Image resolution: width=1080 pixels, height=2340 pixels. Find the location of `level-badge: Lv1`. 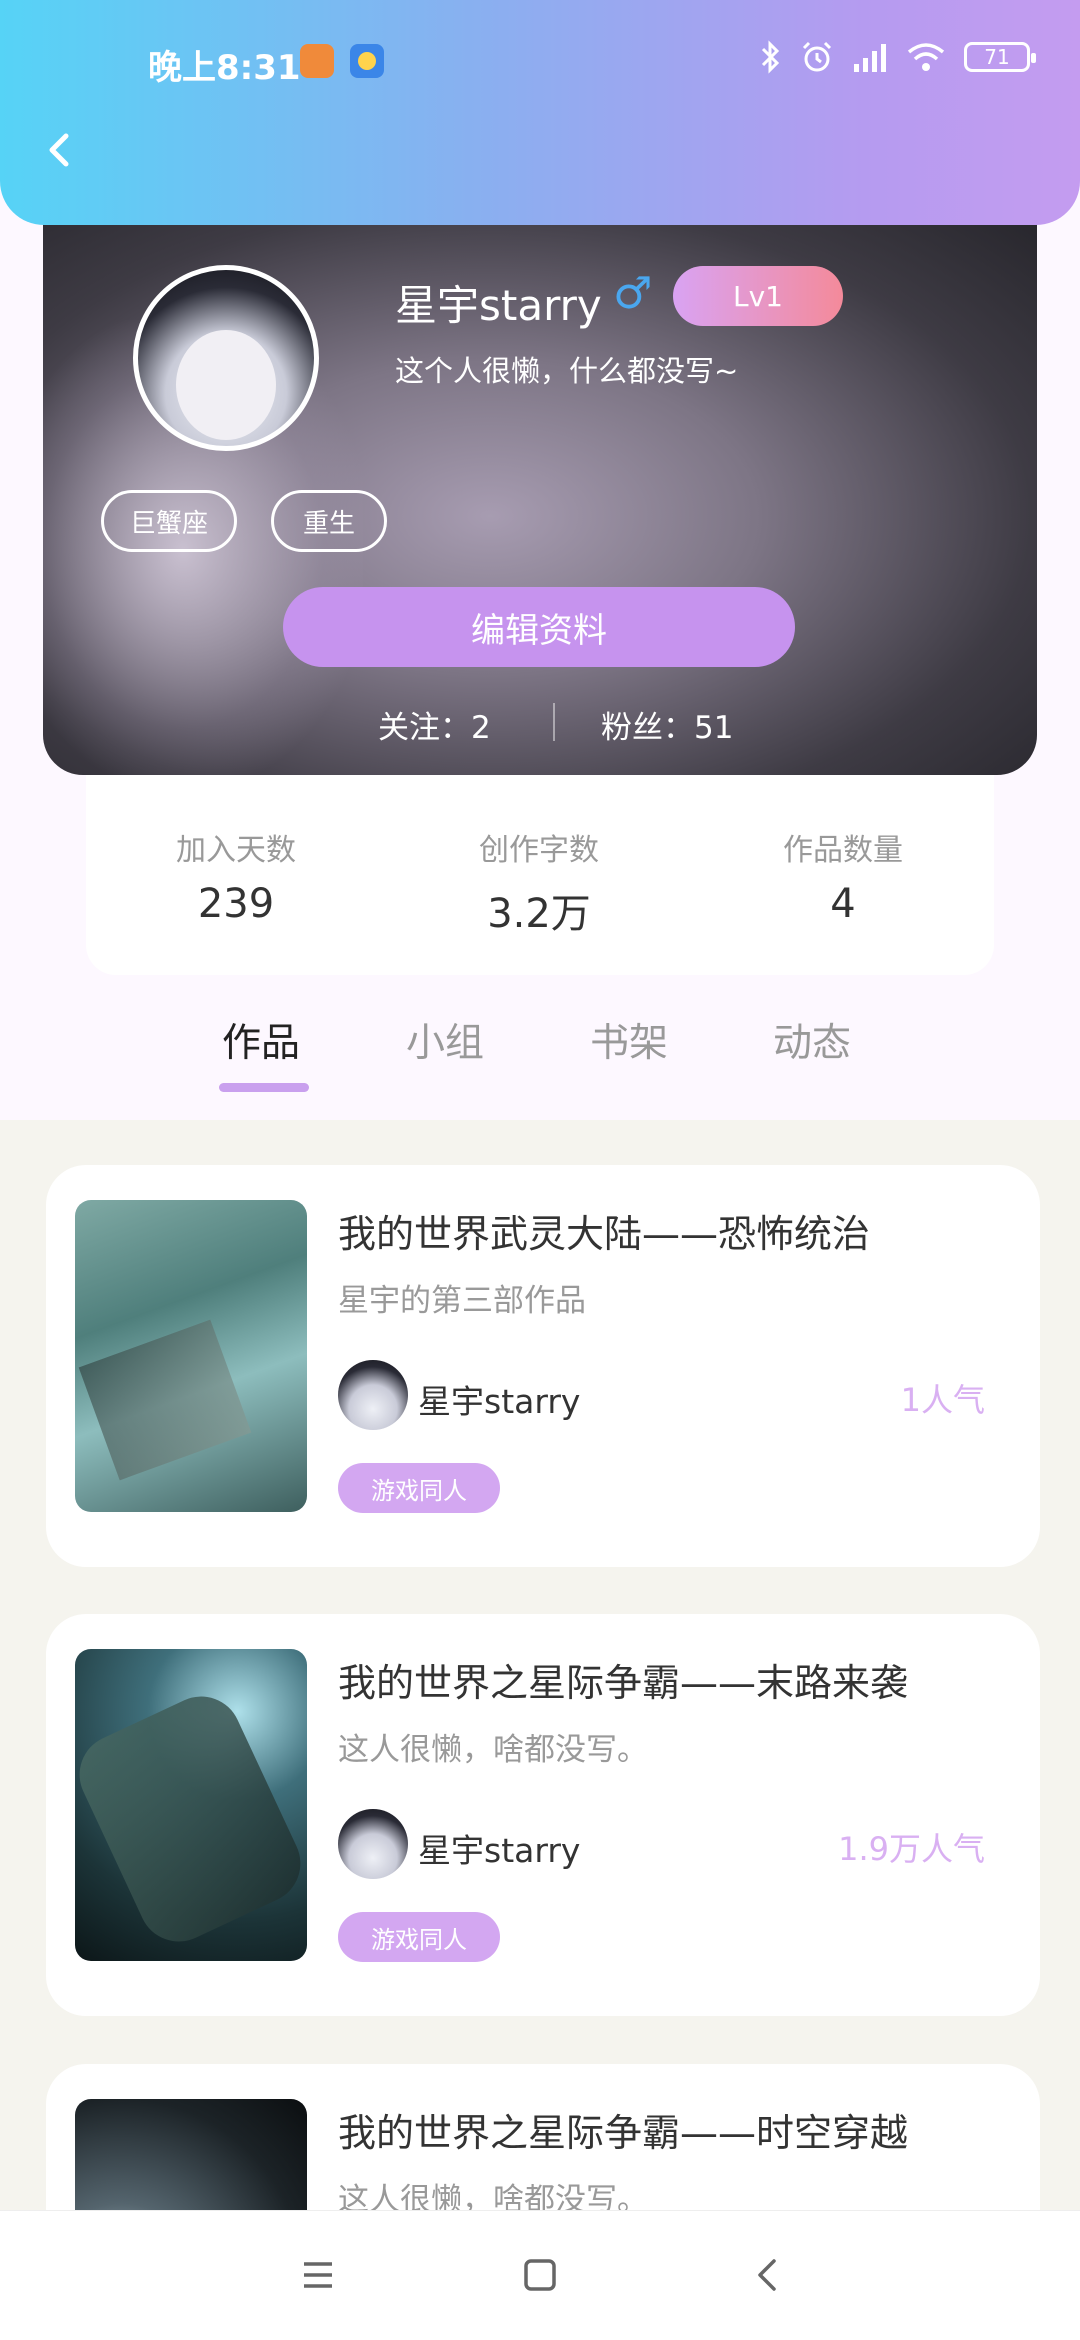

level-badge: Lv1 is located at coordinates (758, 296).